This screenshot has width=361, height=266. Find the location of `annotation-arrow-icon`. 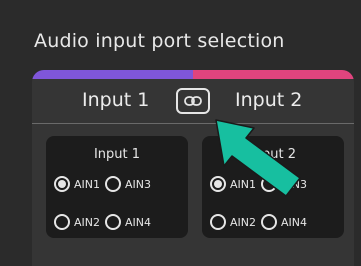

annotation-arrow-icon is located at coordinates (258, 158).